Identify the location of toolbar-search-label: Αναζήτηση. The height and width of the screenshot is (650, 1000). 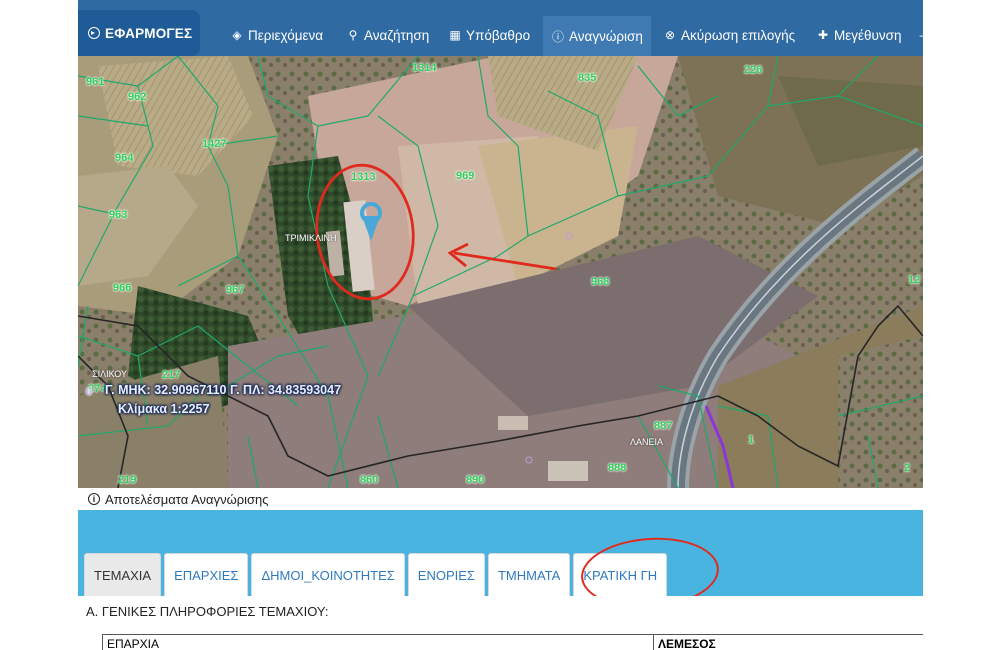
(397, 35).